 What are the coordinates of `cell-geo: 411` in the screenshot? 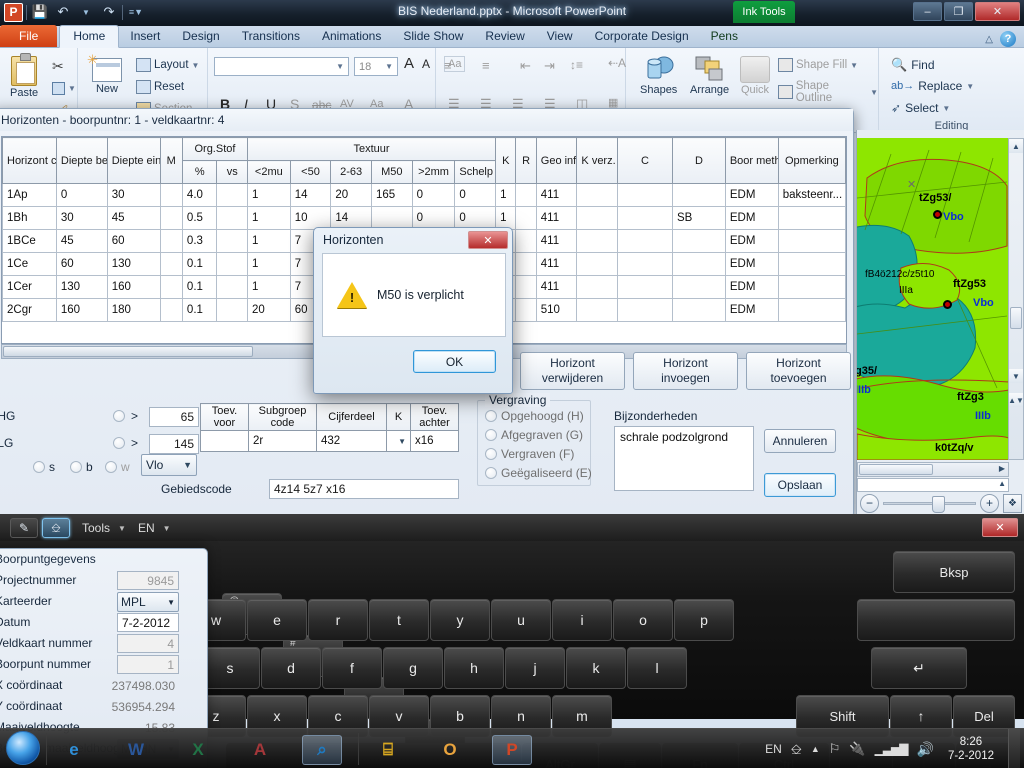 It's located at (556, 241).